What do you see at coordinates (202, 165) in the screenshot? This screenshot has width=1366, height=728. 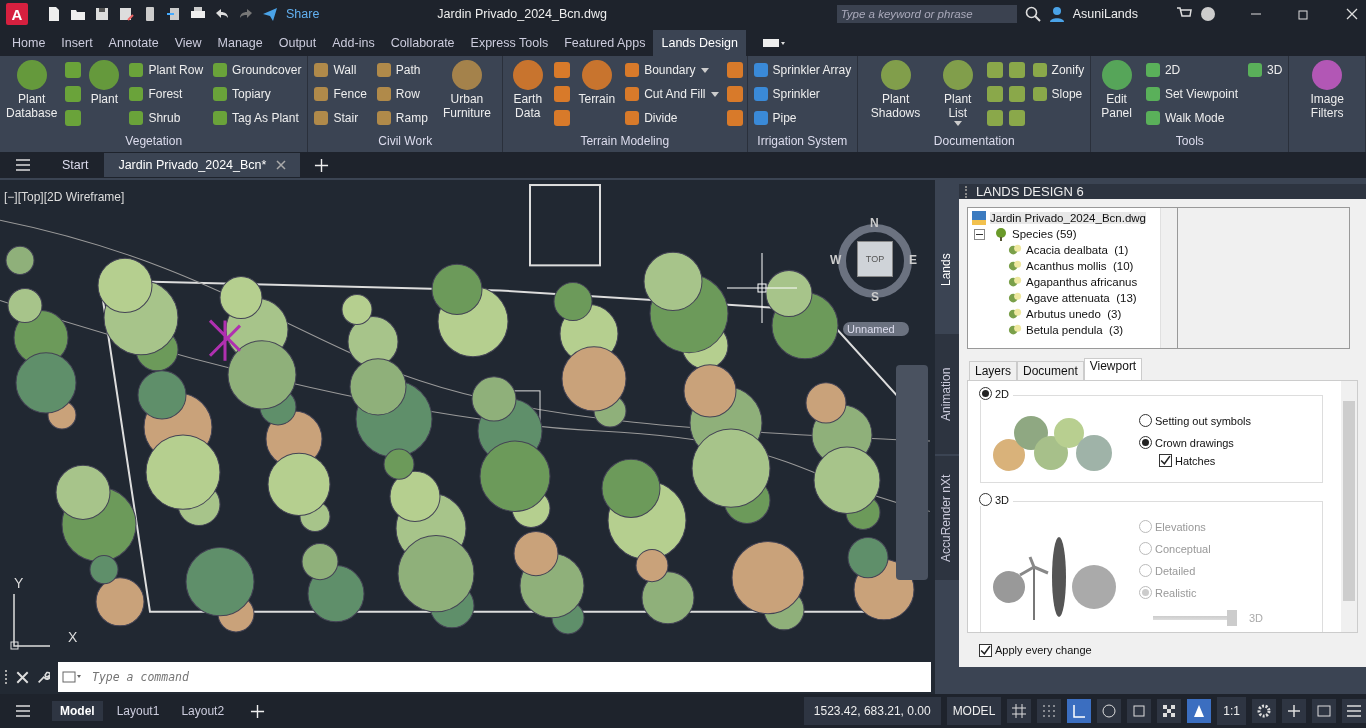 I see `file-tab: Jardin Privado_2024_Bcn*` at bounding box center [202, 165].